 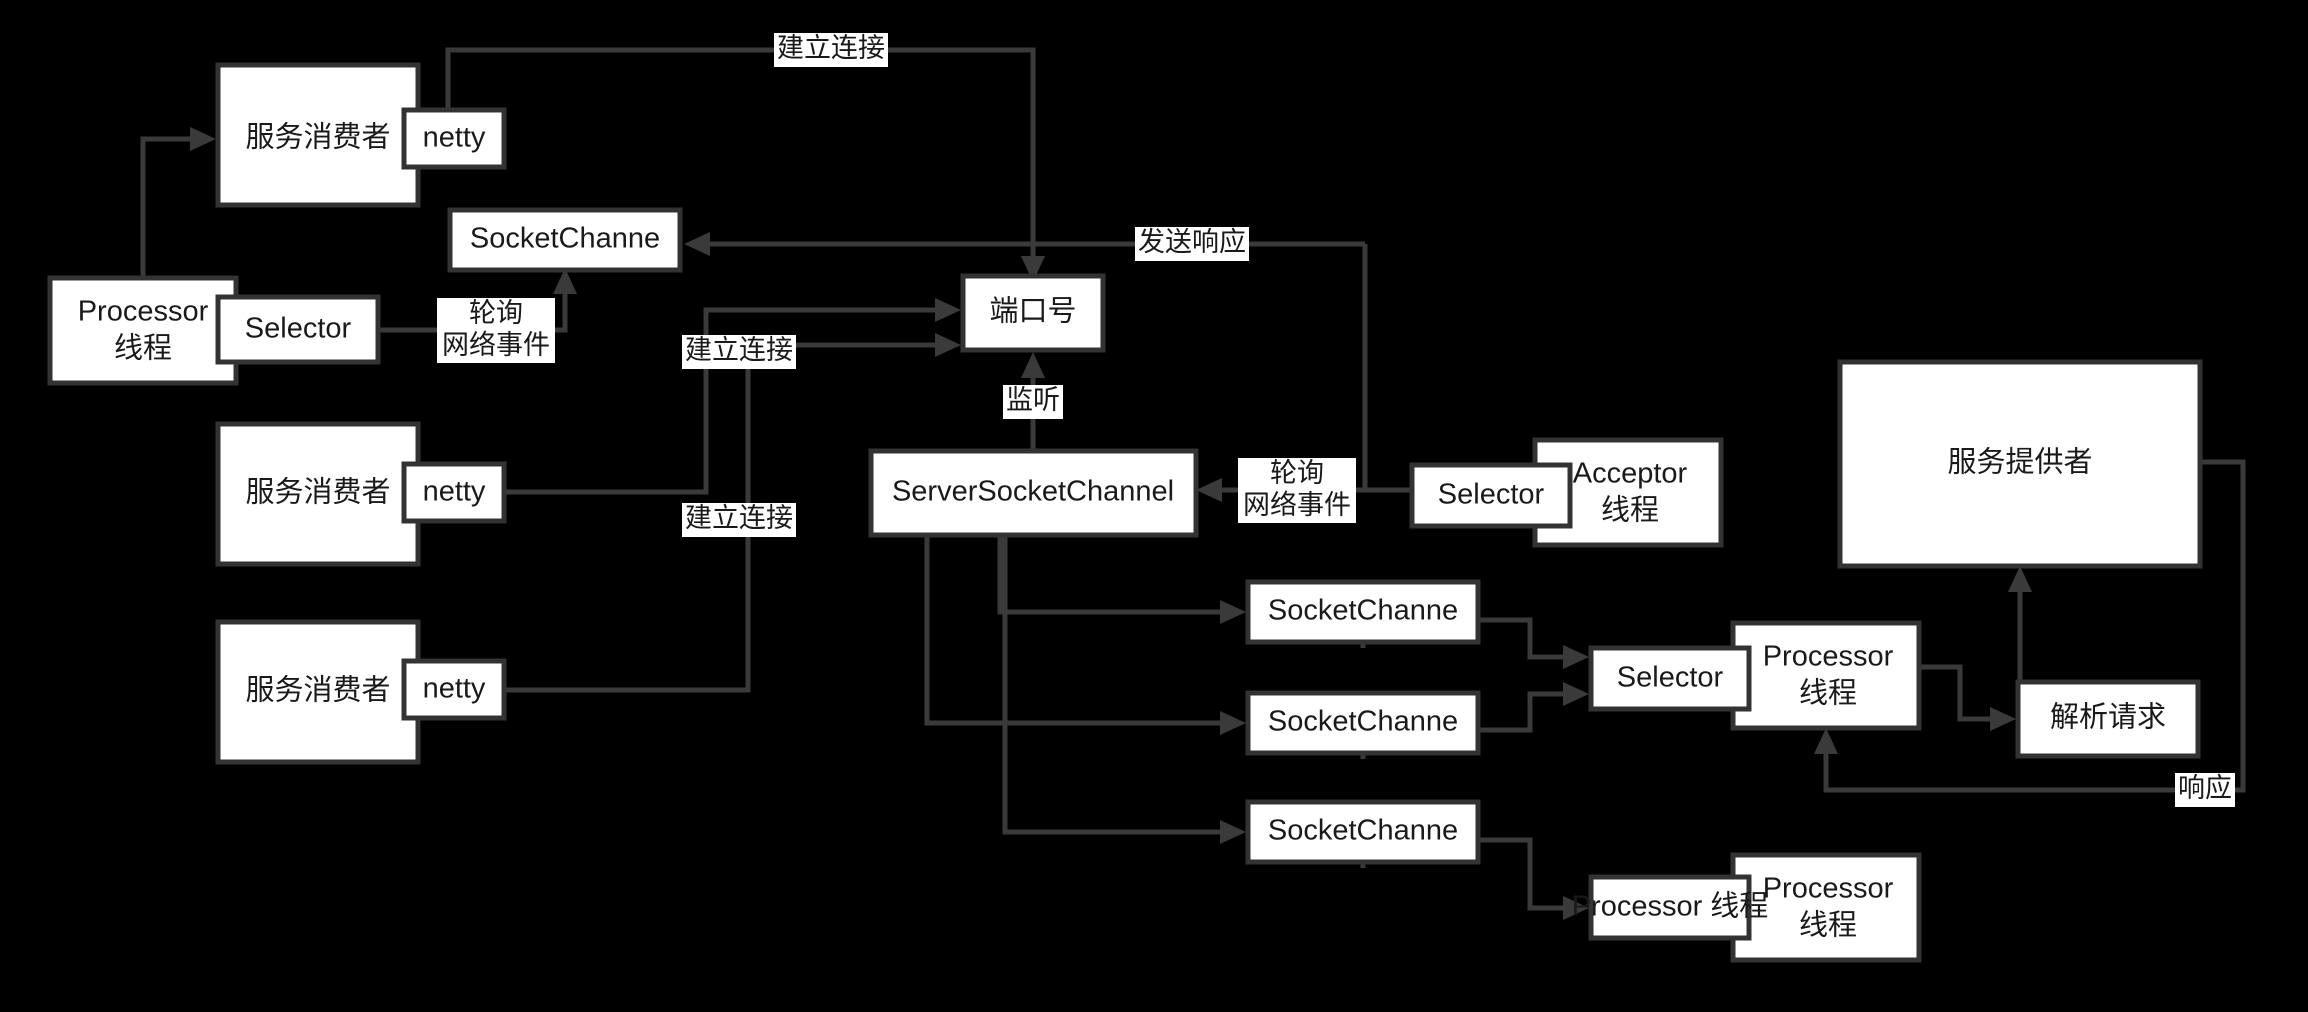 I want to click on edge-label-send-response: 发送响应, so click(x=1192, y=244).